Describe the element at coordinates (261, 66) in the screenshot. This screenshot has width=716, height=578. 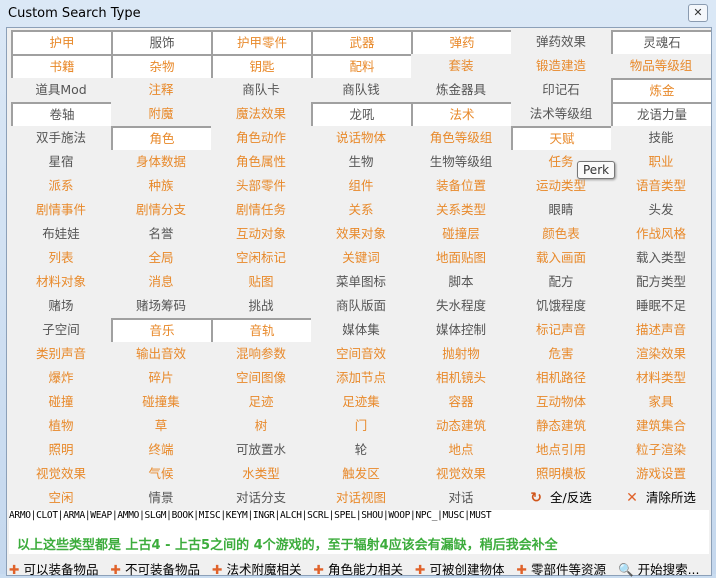
I see `type-toggle: 钥匙` at that location.